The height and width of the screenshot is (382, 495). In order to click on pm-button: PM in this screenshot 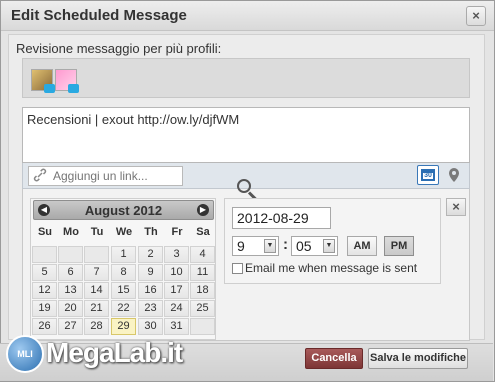, I will do `click(399, 246)`.